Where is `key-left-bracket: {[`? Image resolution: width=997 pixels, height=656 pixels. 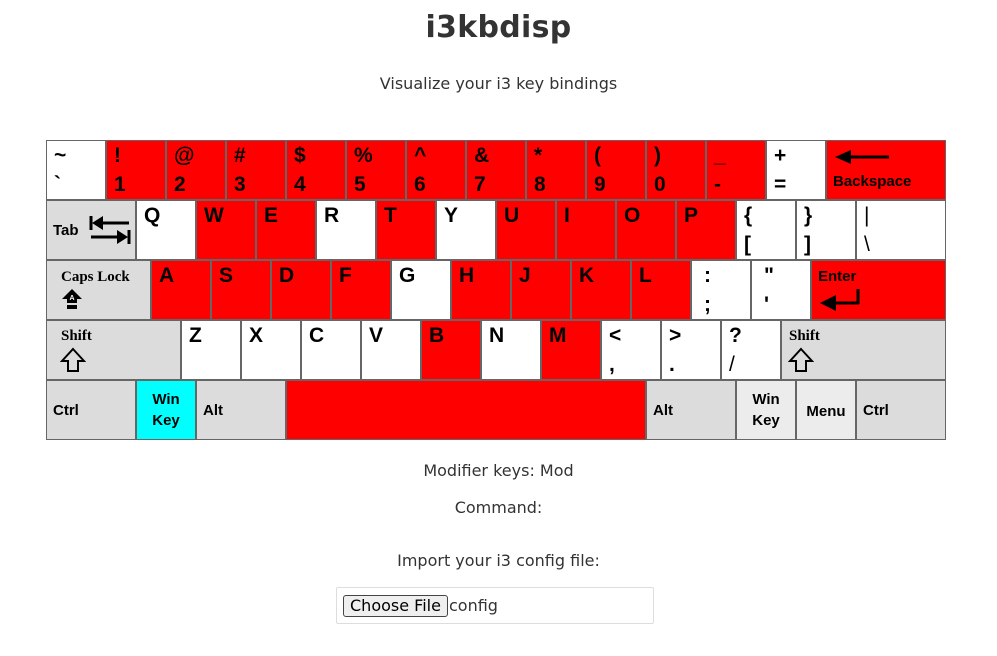 key-left-bracket: {[ is located at coordinates (766, 230).